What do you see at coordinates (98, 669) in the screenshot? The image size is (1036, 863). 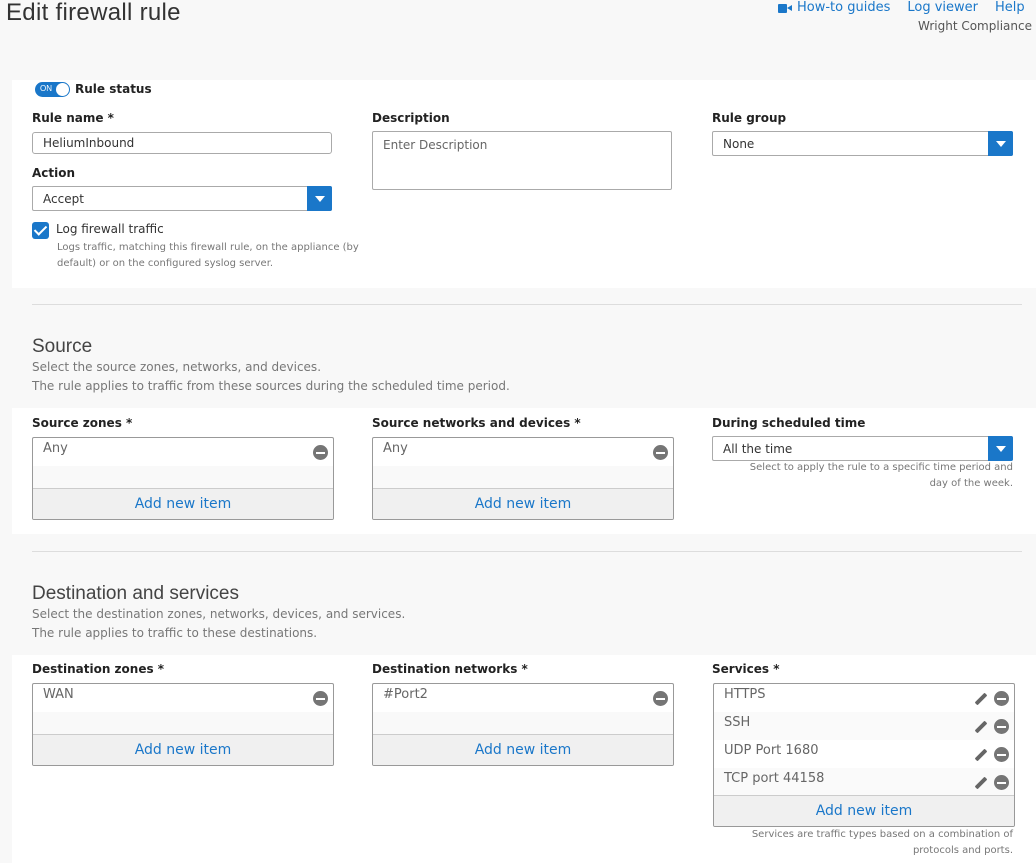 I see `destination-zones-label: Destination zones *` at bounding box center [98, 669].